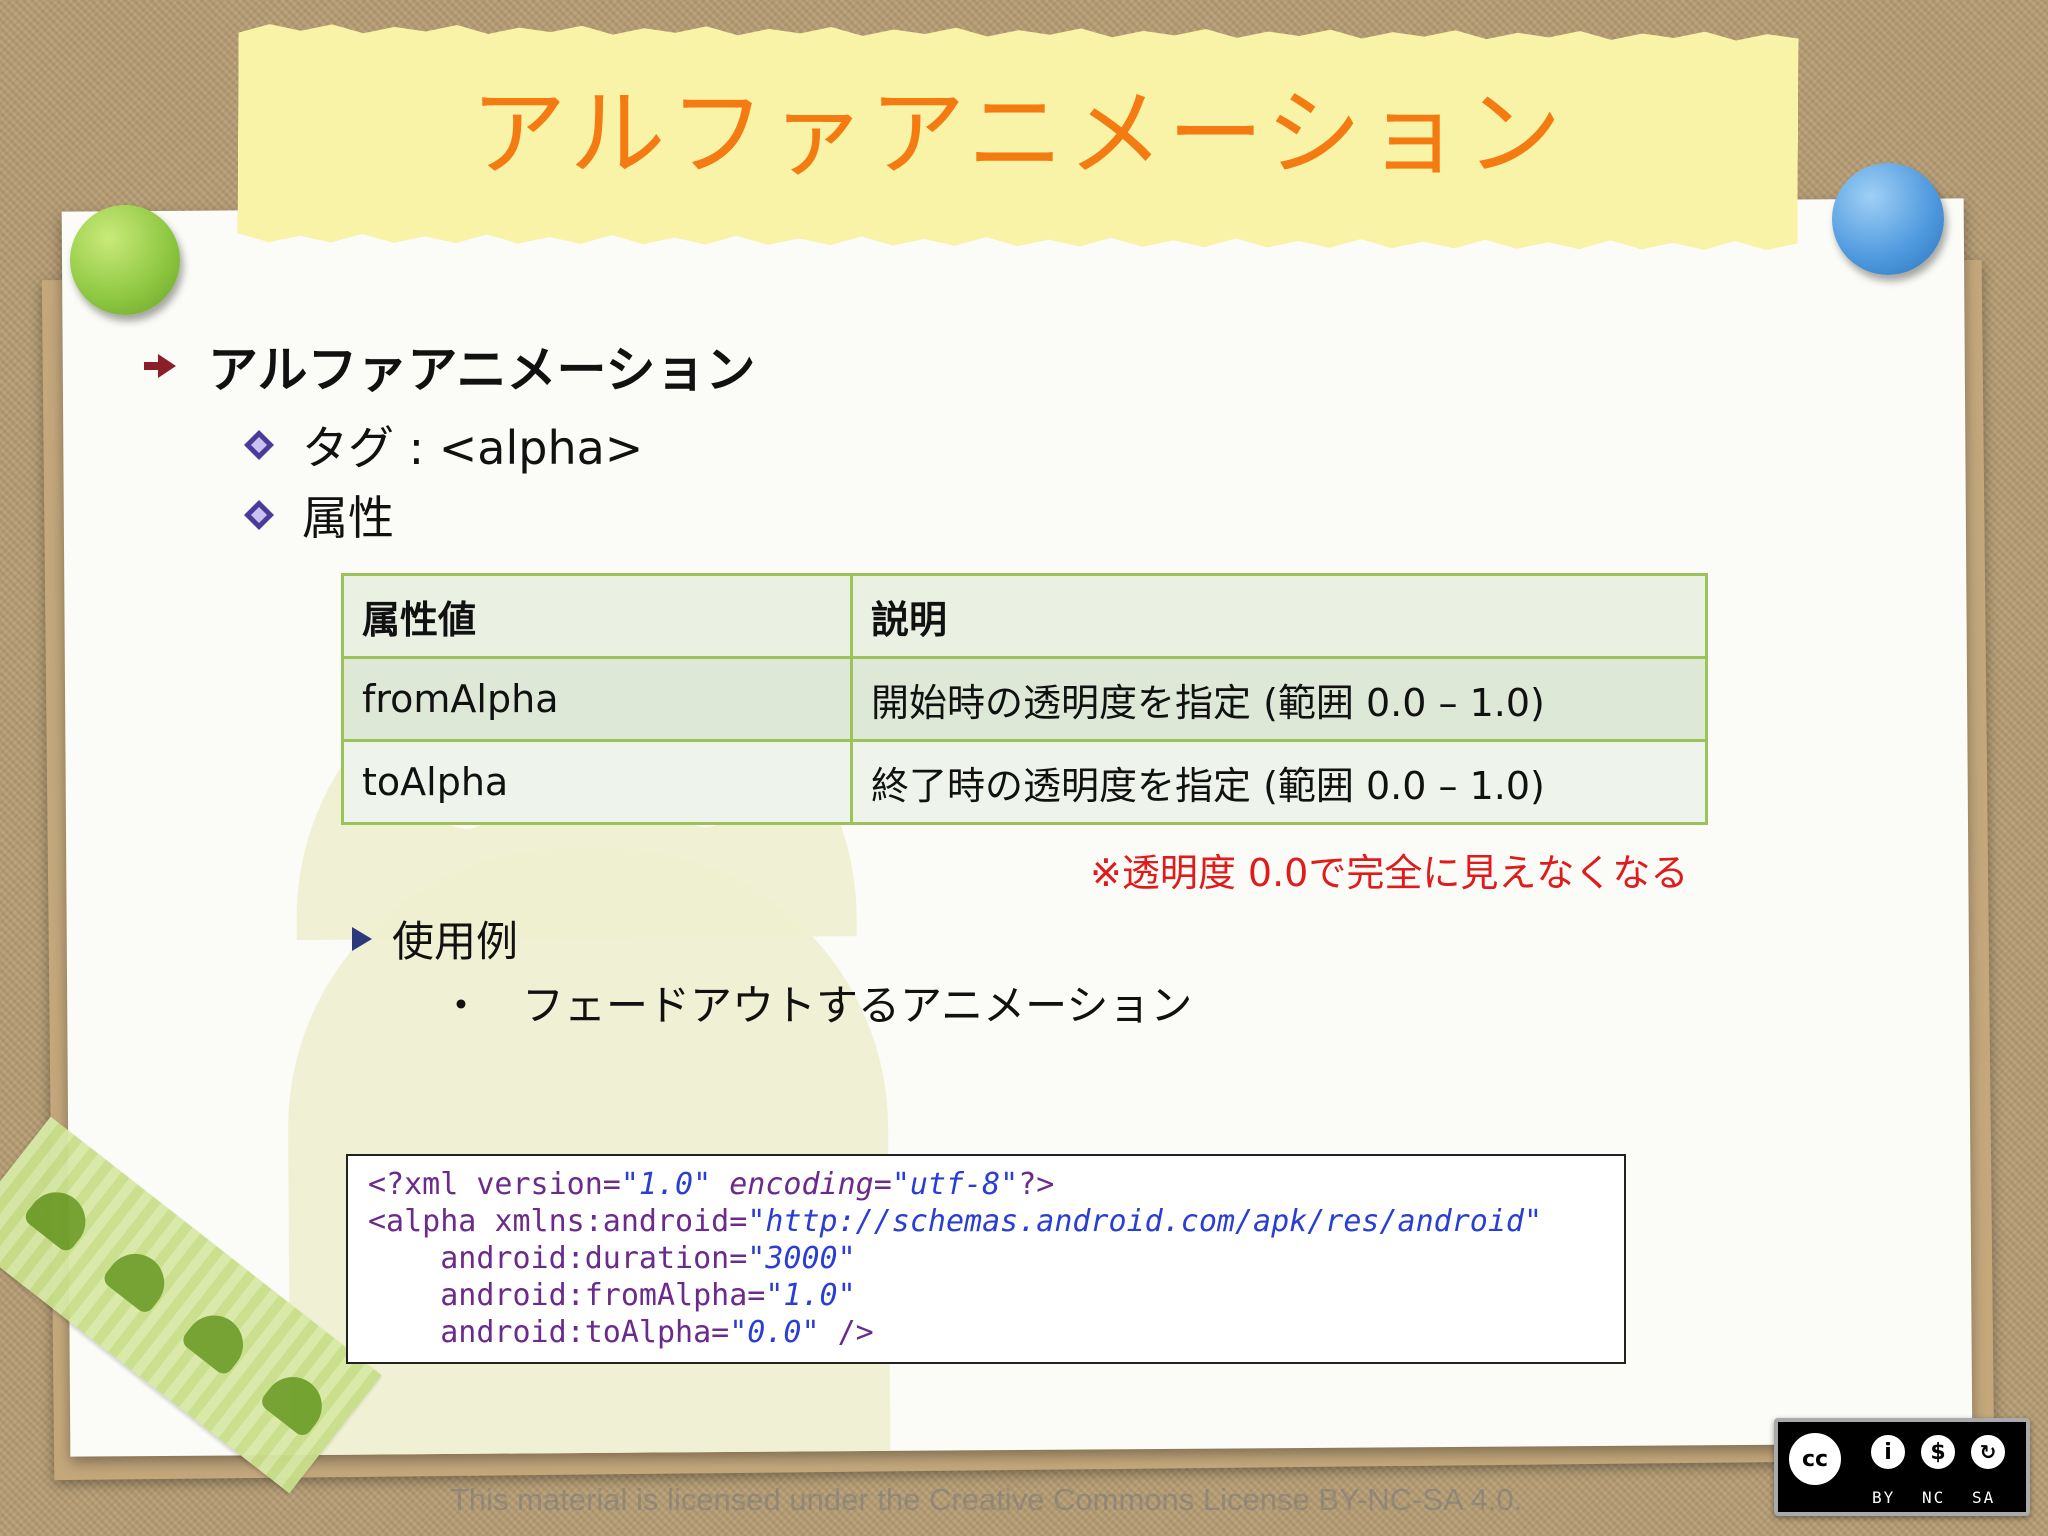 The image size is (2048, 1536). Describe the element at coordinates (1888, 219) in the screenshot. I see `blue-pin-icon` at that location.